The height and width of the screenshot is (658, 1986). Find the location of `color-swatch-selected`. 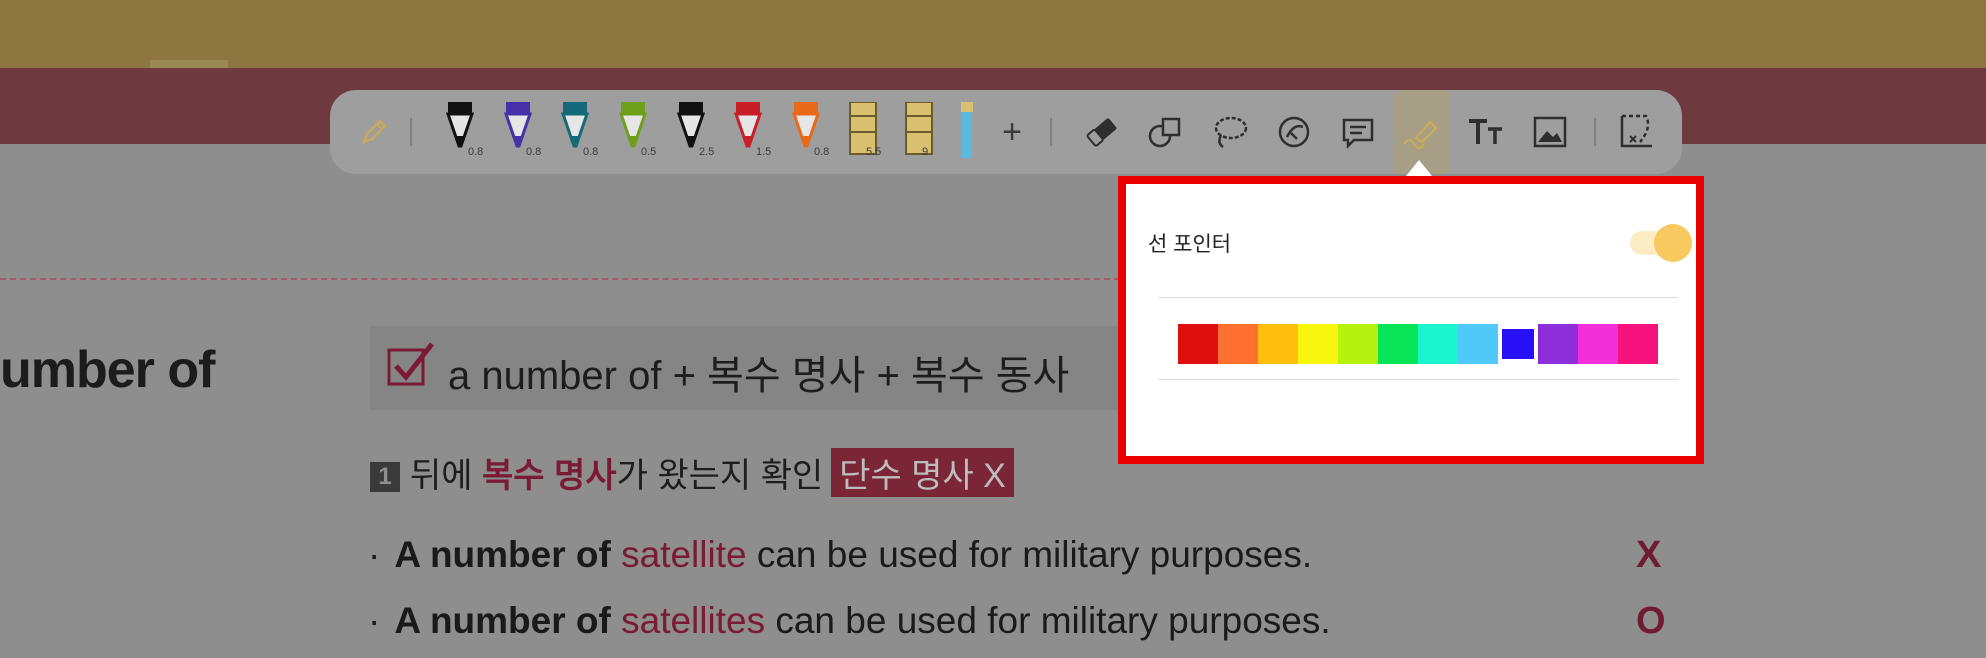

color-swatch-selected is located at coordinates (1518, 344).